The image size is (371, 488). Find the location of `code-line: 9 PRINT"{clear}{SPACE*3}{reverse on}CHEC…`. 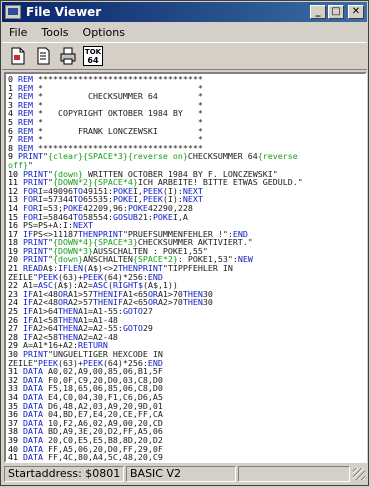

code-line: 9 PRINT"{clear}{SPACE*3}{reverse on}CHEC… is located at coordinates (185, 156).